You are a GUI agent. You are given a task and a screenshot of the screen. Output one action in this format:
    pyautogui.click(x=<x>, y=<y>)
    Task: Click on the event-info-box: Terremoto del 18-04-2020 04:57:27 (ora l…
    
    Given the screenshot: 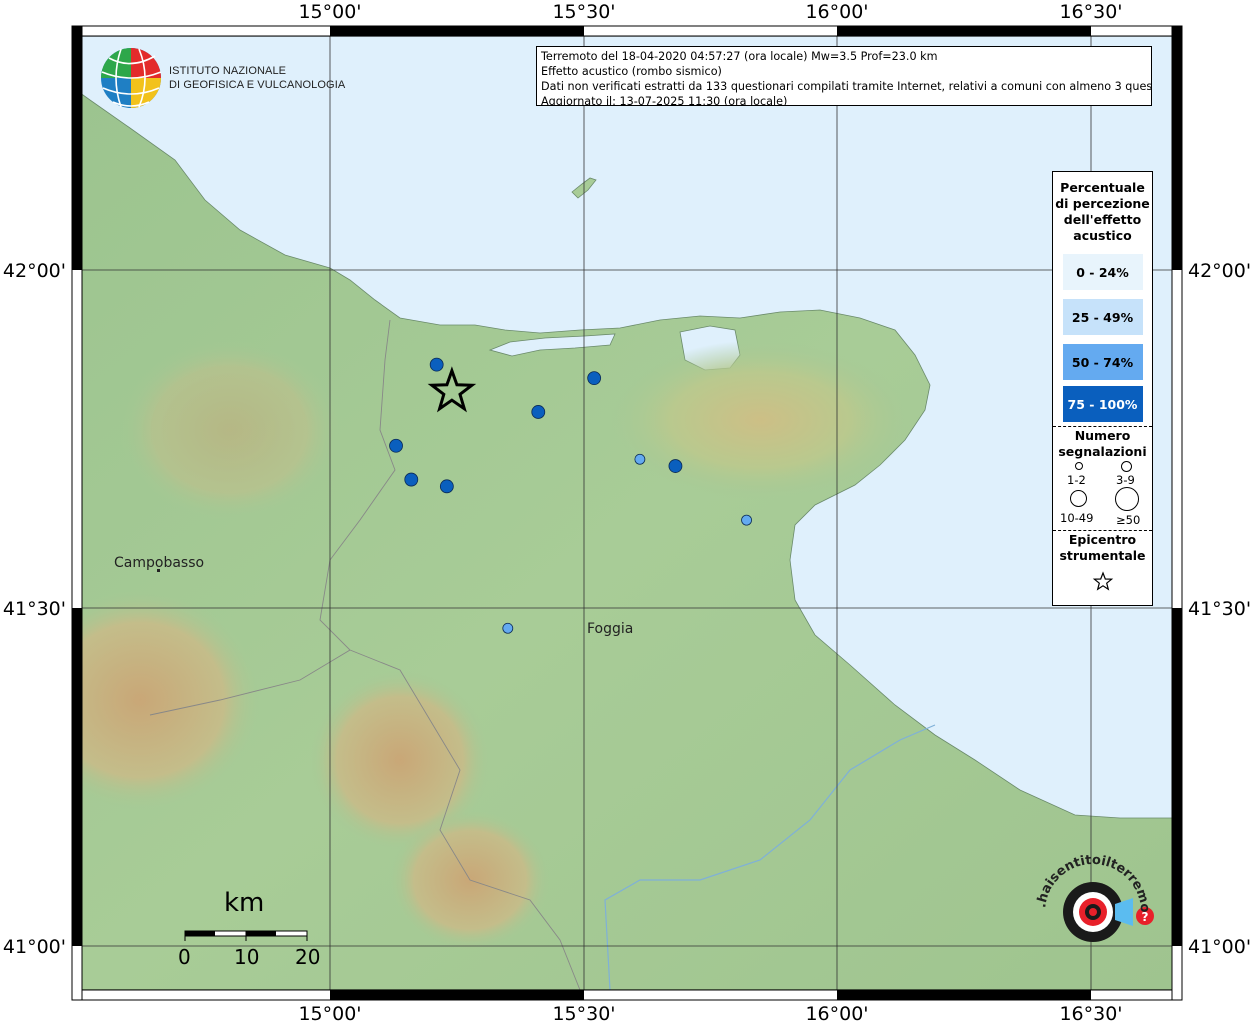 What is the action you would take?
    pyautogui.click(x=844, y=76)
    